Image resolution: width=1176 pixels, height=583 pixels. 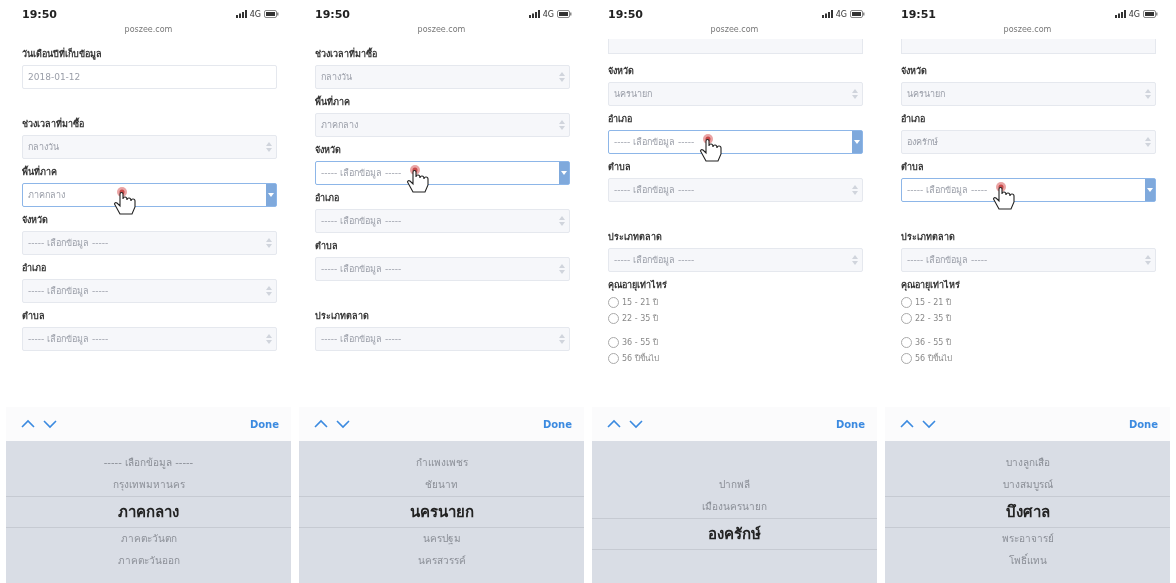 What do you see at coordinates (148, 485) in the screenshot?
I see `picker-option: กรุงเทพมหานคร` at bounding box center [148, 485].